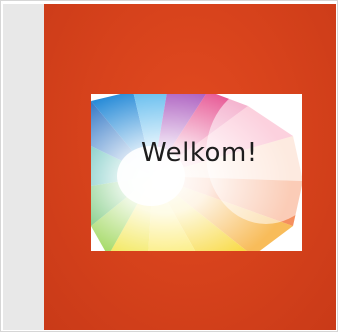 The height and width of the screenshot is (332, 338). What do you see at coordinates (23, 167) in the screenshot?
I see `slide-left-margin` at bounding box center [23, 167].